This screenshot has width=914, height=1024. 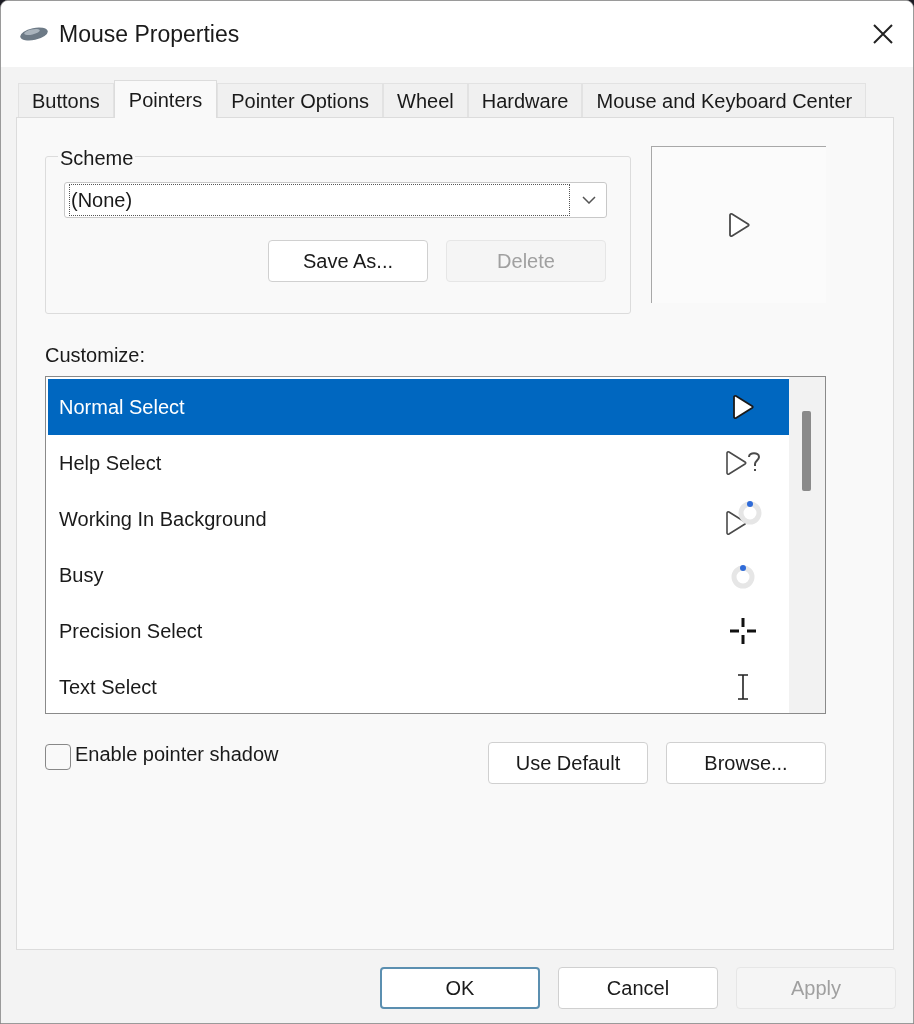 I want to click on chevron-down-icon, so click(x=589, y=200).